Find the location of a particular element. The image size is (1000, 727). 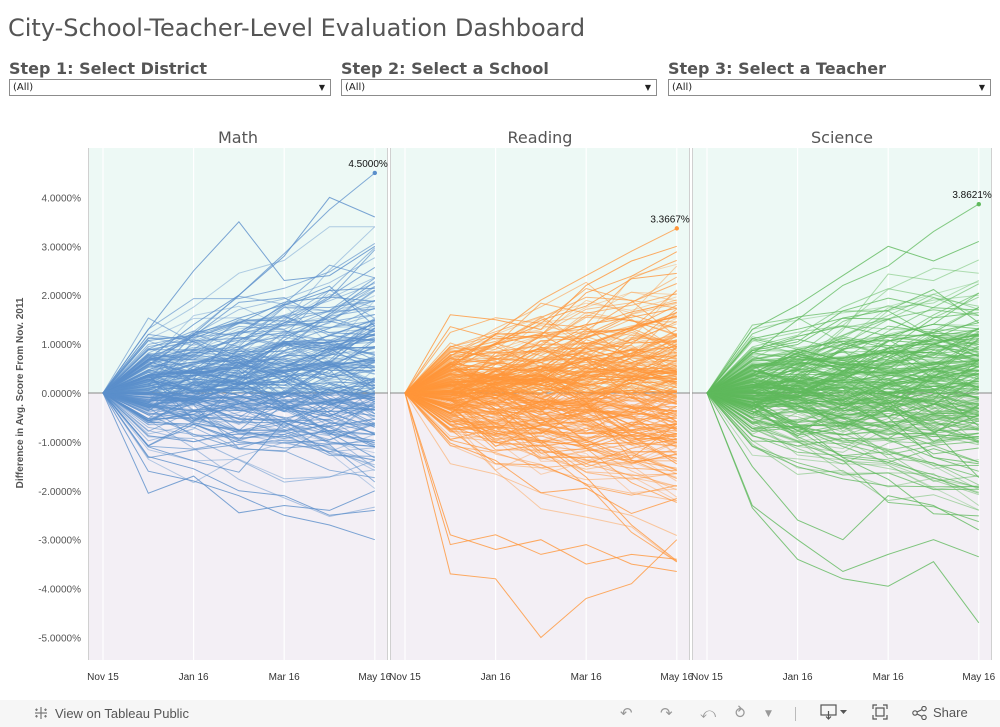

view-on-tableau-label: View on Tableau Public is located at coordinates (122, 713).